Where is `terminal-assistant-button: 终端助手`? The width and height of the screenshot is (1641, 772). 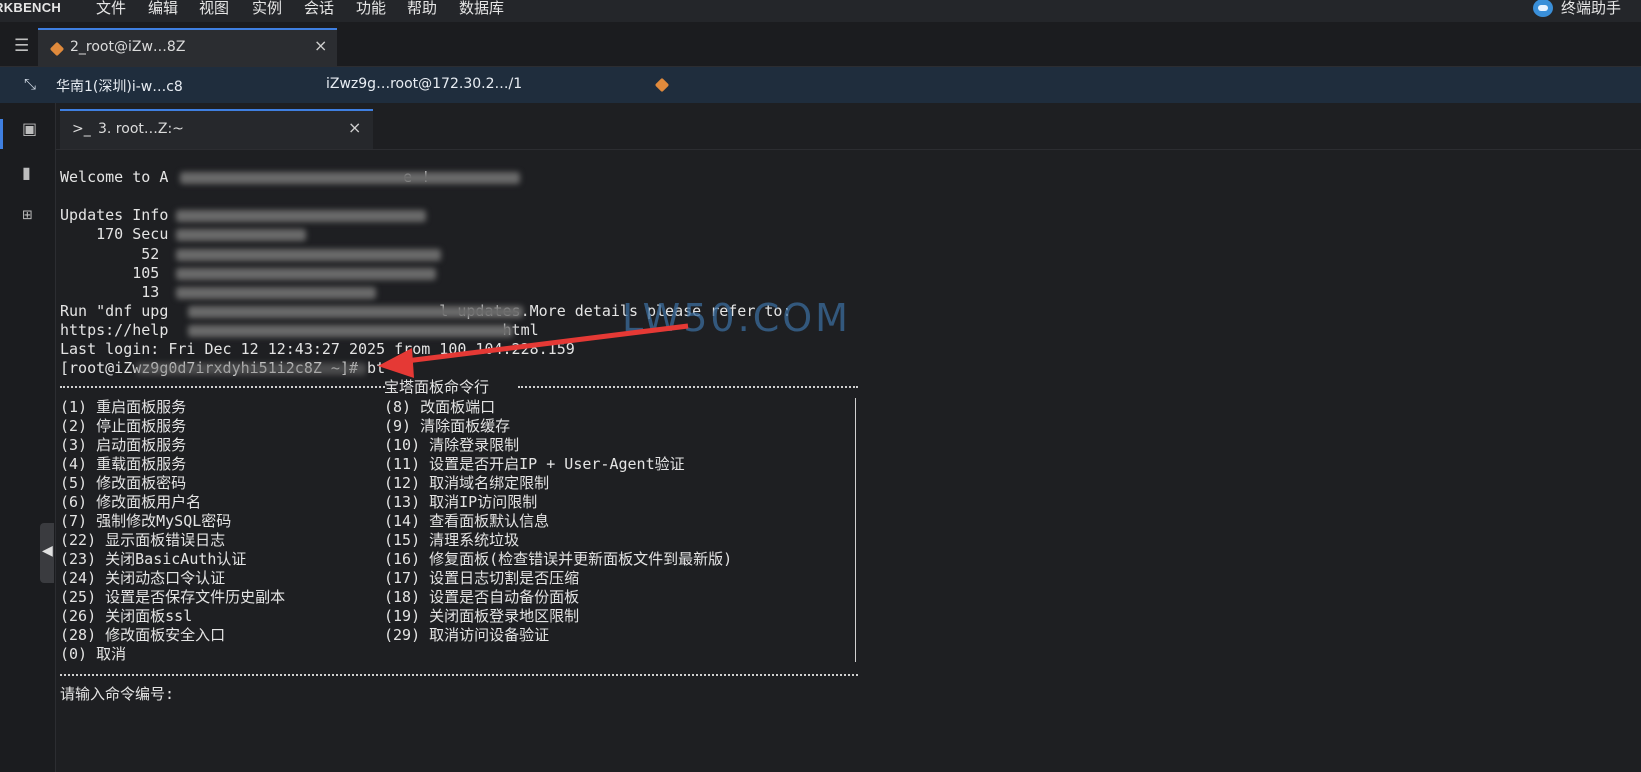
terminal-assistant-button: 终端助手 is located at coordinates (1576, 10).